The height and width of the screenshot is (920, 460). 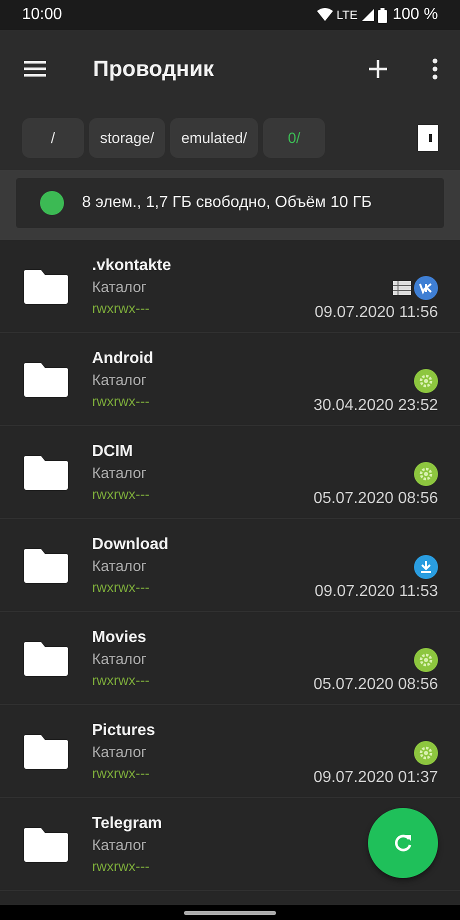 What do you see at coordinates (113, 451) in the screenshot?
I see `folder-name: DCIM` at bounding box center [113, 451].